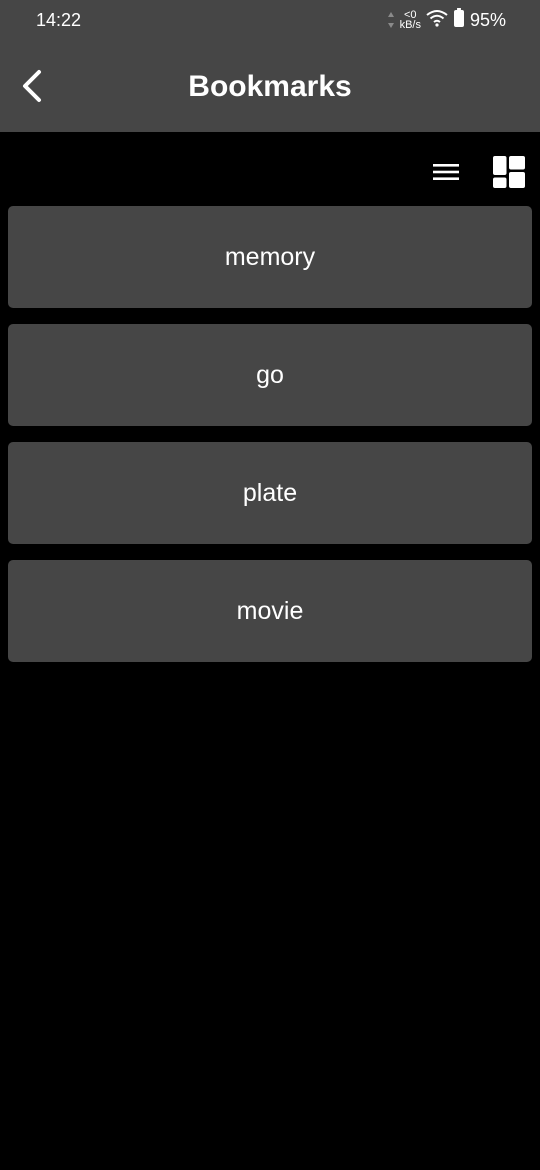  Describe the element at coordinates (487, 19) in the screenshot. I see `battery-percent: 95%` at that location.